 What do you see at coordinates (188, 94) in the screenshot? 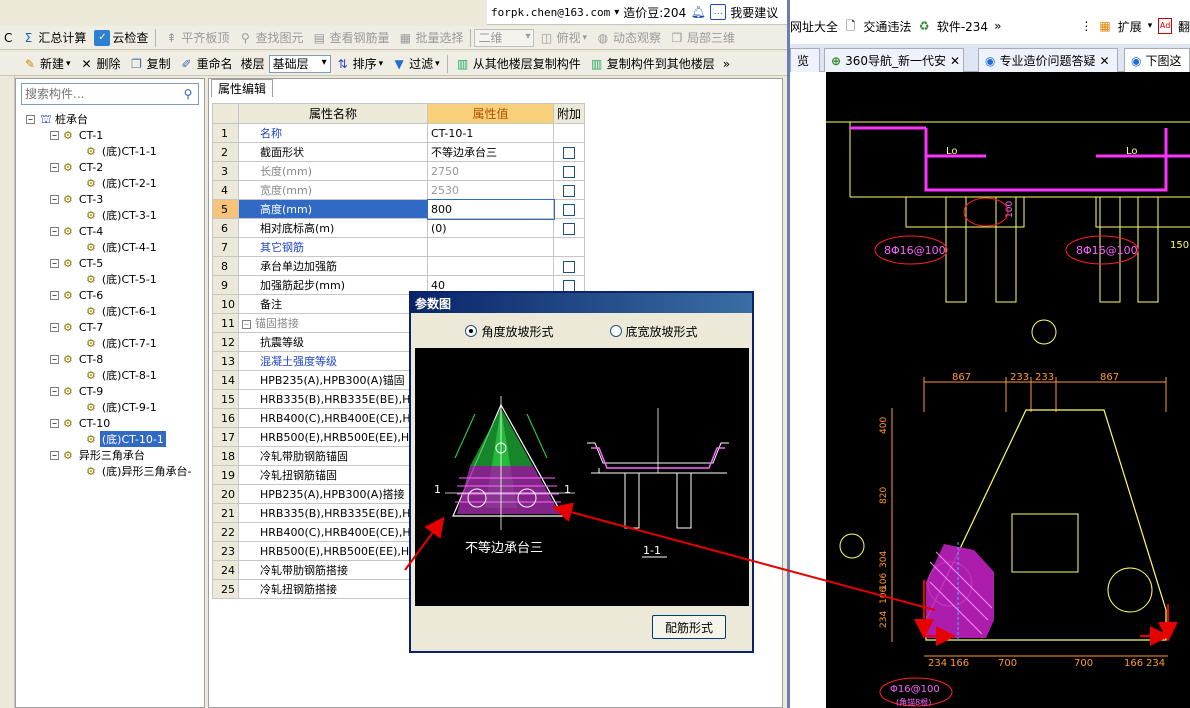
I see `search-icon: ⚲` at bounding box center [188, 94].